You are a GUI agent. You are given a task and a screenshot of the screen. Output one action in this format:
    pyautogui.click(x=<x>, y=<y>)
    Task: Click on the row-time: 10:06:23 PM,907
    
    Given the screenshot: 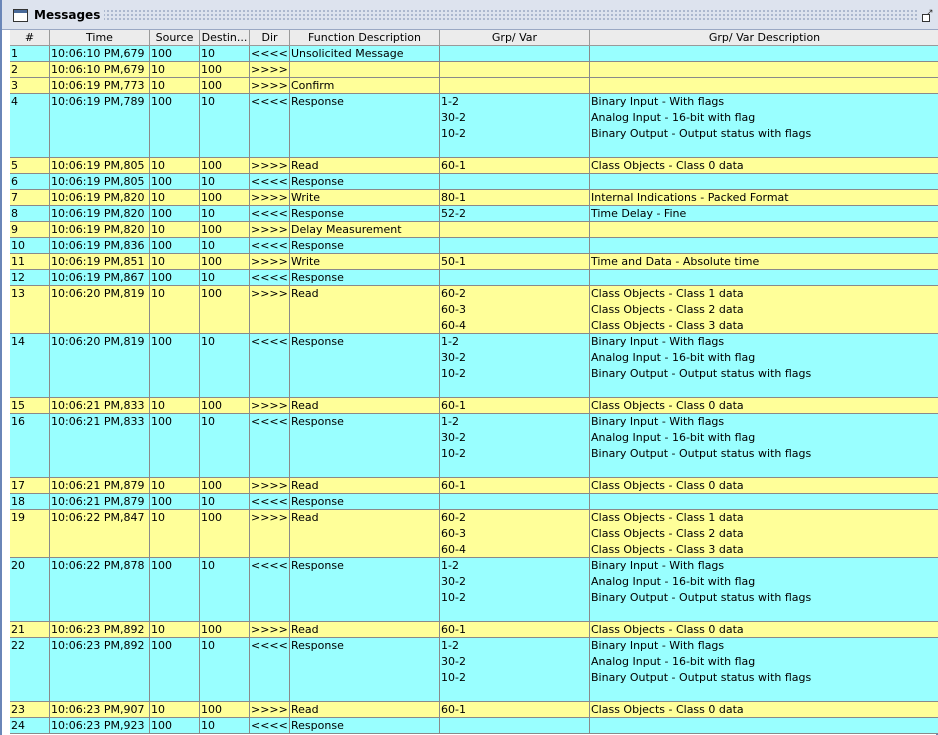 What is the action you would take?
    pyautogui.click(x=100, y=709)
    